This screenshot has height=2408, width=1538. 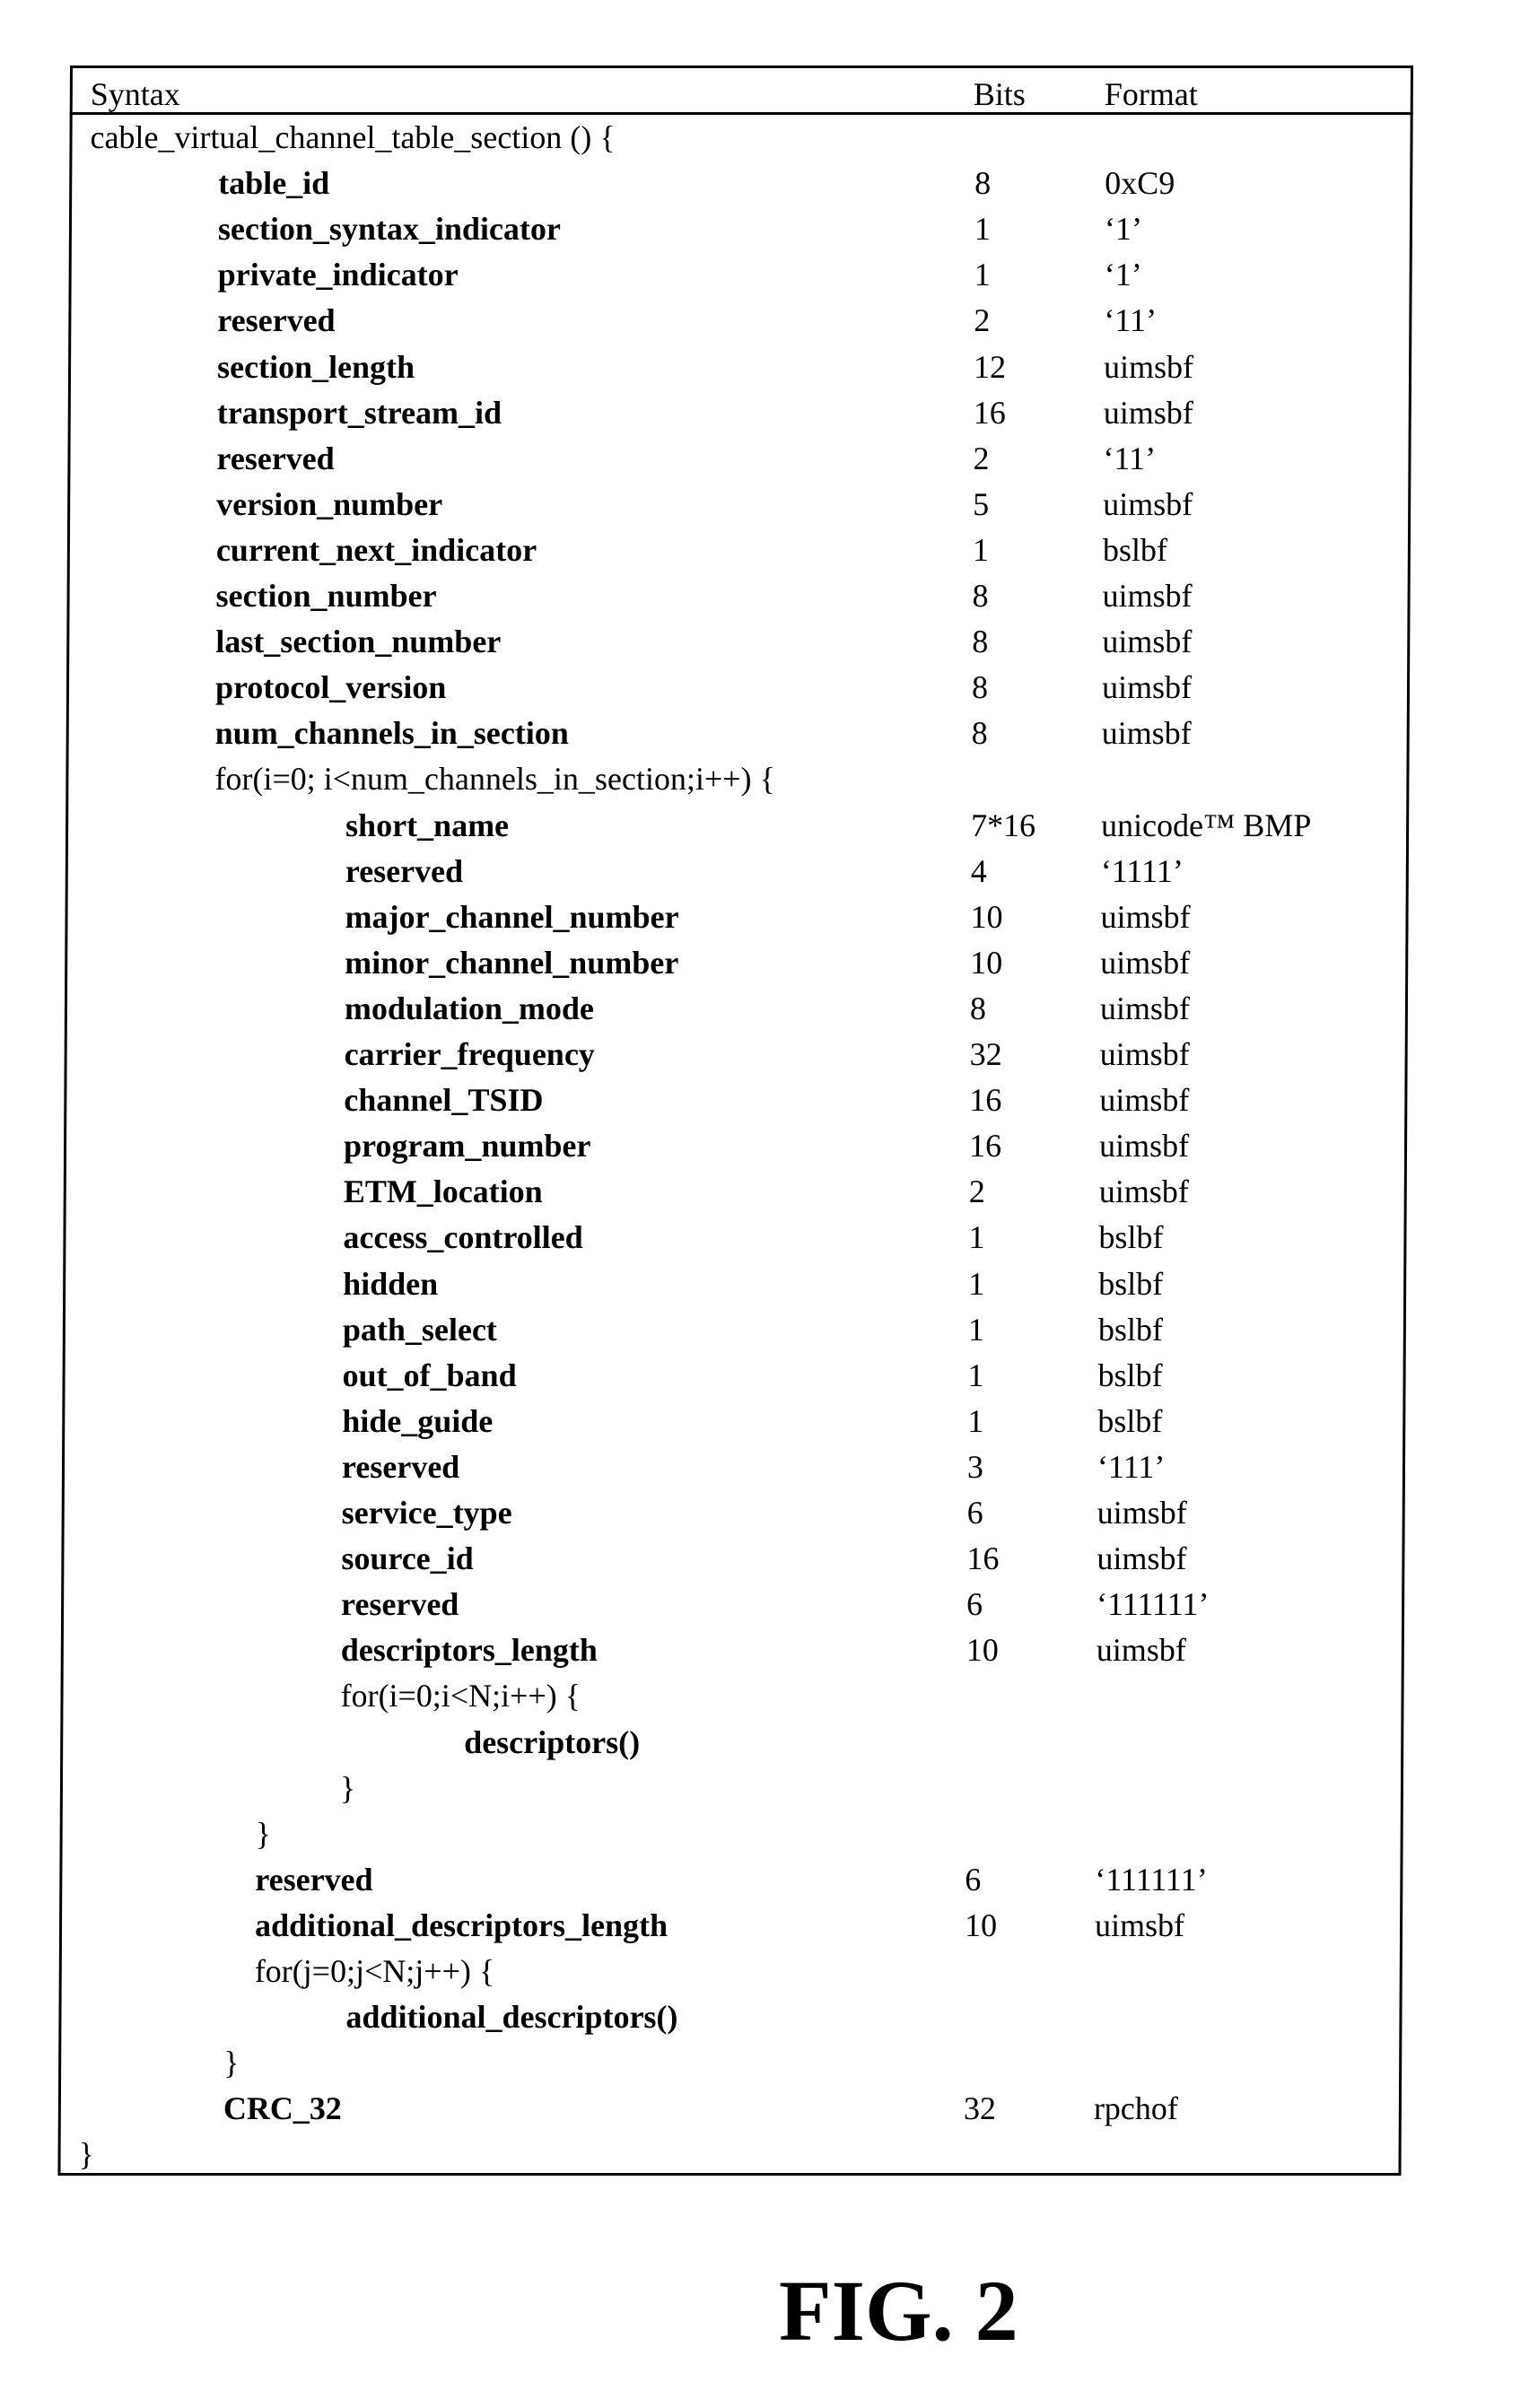 I want to click on row-format: ‘1111’, so click(x=1142, y=871).